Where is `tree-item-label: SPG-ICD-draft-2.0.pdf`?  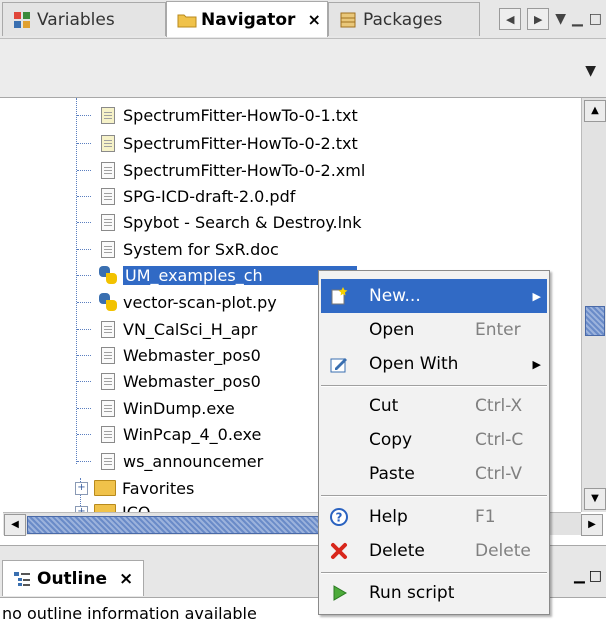 tree-item-label: SPG-ICD-draft-2.0.pdf is located at coordinates (209, 196).